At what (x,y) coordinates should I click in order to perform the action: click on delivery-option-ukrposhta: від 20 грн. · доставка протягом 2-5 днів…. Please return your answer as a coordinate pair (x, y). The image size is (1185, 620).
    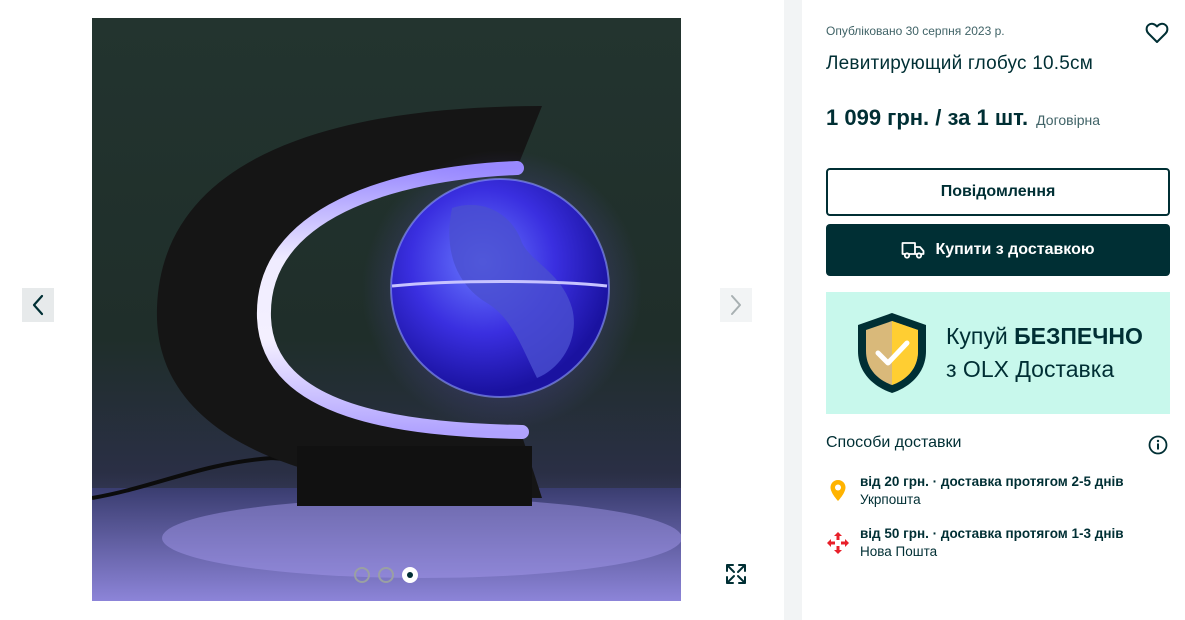
    Looking at the image, I should click on (975, 491).